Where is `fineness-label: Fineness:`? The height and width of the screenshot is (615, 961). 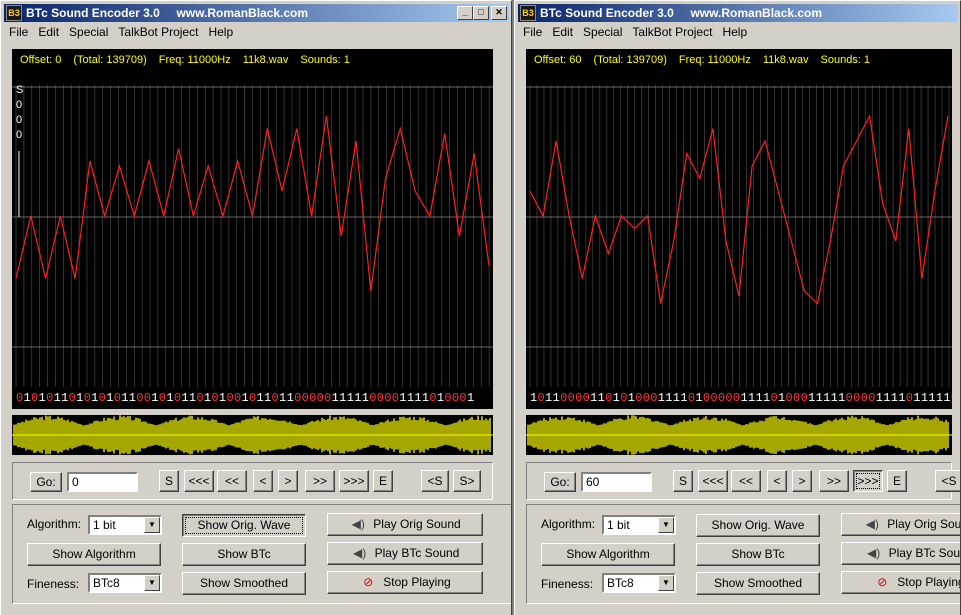 fineness-label: Fineness: is located at coordinates (567, 584).